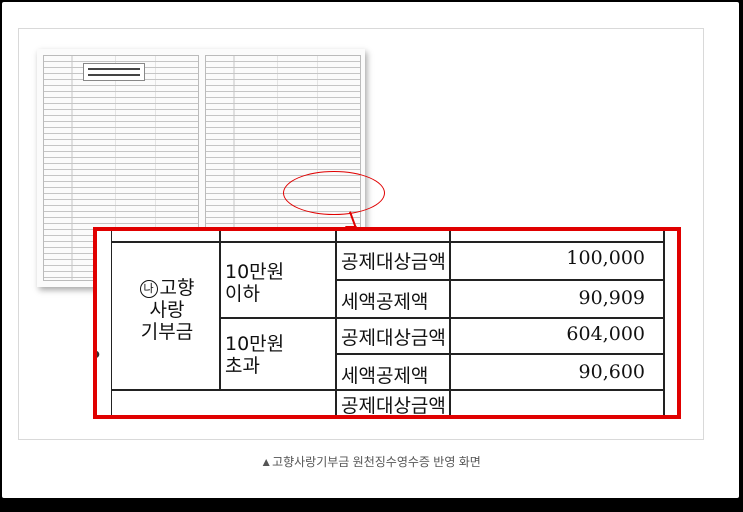  What do you see at coordinates (167, 310) in the screenshot?
I see `category-label: 나 고향 사랑 기부금` at bounding box center [167, 310].